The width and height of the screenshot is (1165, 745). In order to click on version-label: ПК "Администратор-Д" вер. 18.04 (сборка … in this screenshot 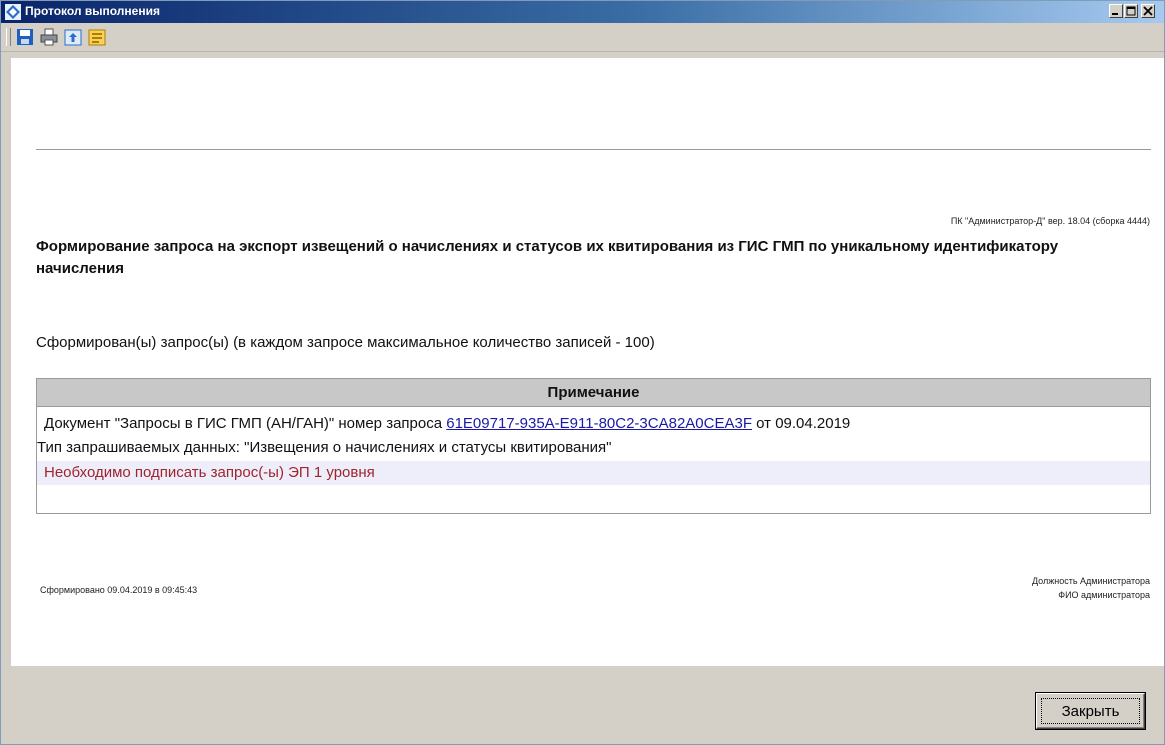, I will do `click(1050, 221)`.